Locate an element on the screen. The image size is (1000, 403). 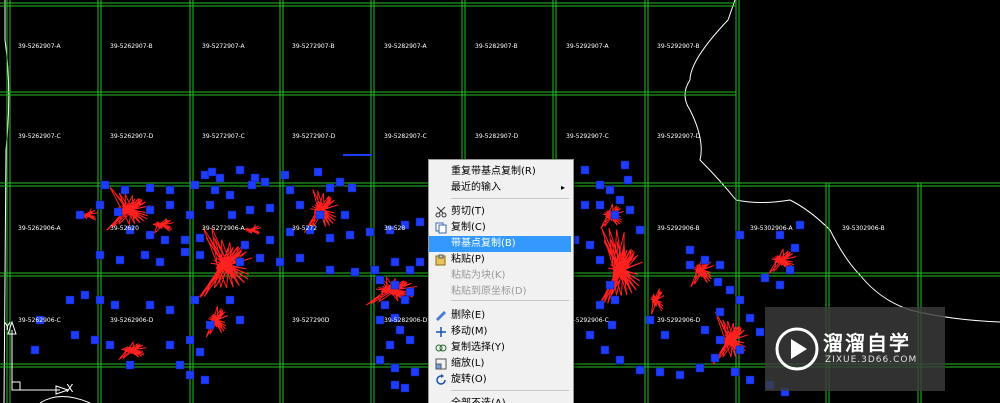
context-menu-item-label: 最近的输入 is located at coordinates (476, 187).